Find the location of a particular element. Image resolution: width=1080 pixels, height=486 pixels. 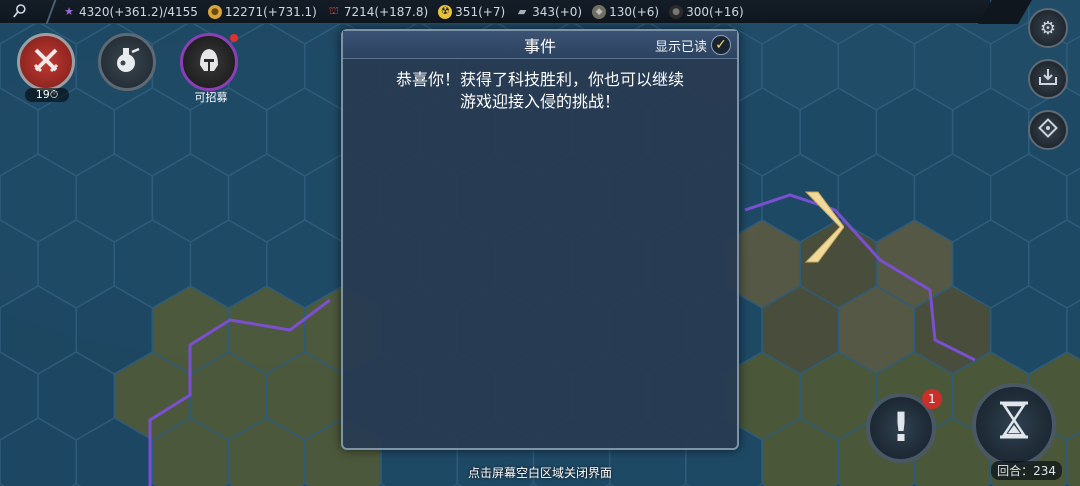

combat-button is located at coordinates (46, 62).